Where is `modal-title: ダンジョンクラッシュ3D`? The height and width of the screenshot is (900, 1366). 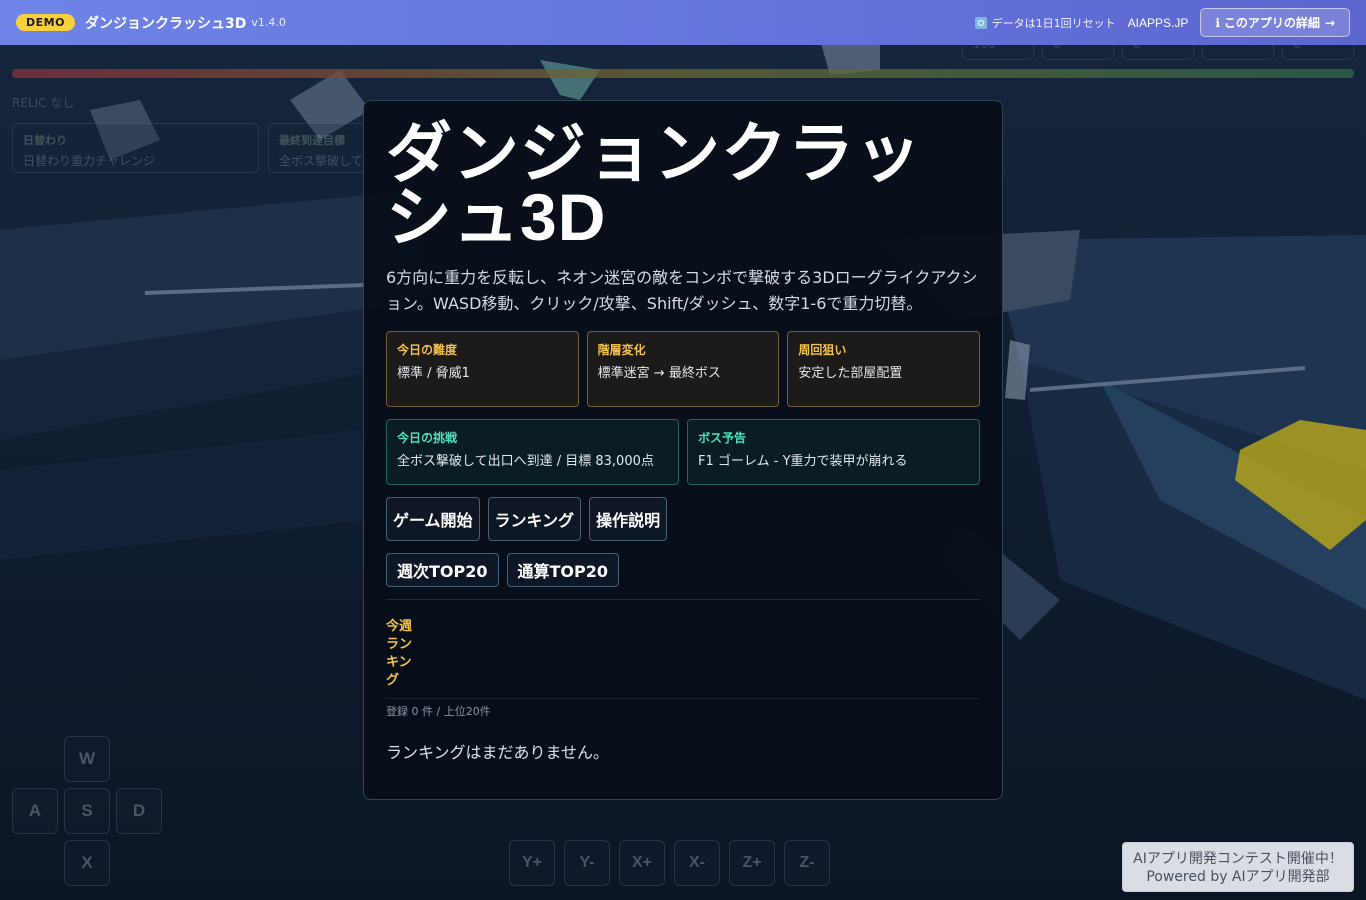 modal-title: ダンジョンクラッシュ3D is located at coordinates (654, 185).